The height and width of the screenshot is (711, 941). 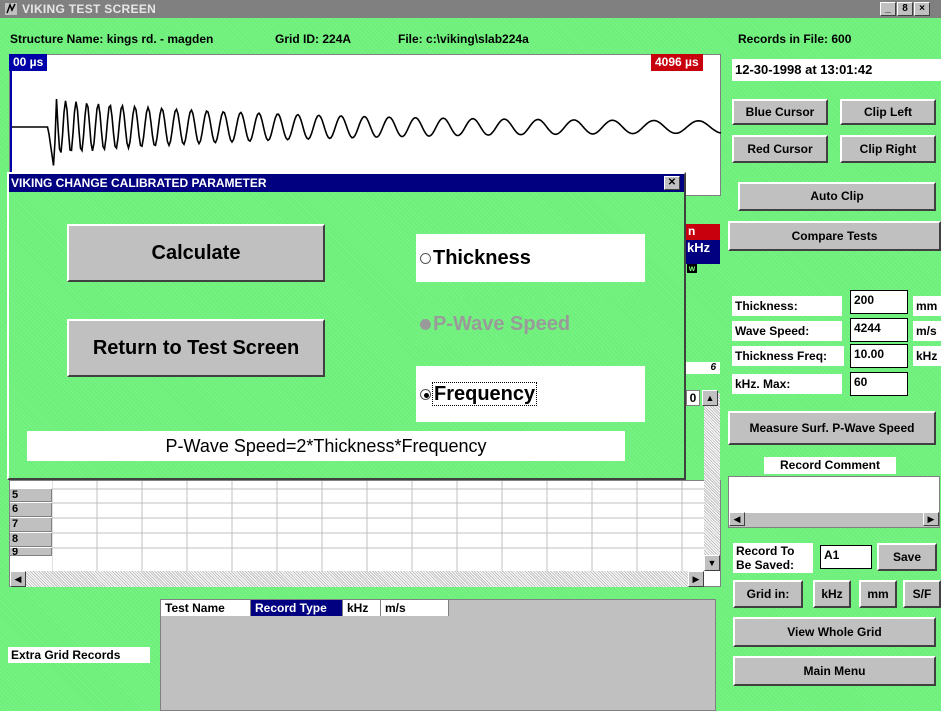 I want to click on clip-right-button: Clip Right, so click(x=888, y=149).